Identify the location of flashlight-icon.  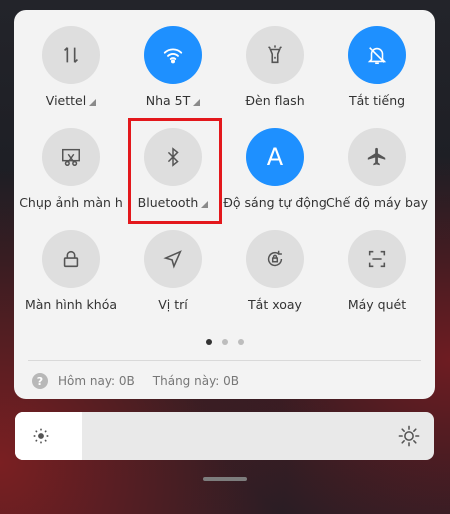
(275, 55).